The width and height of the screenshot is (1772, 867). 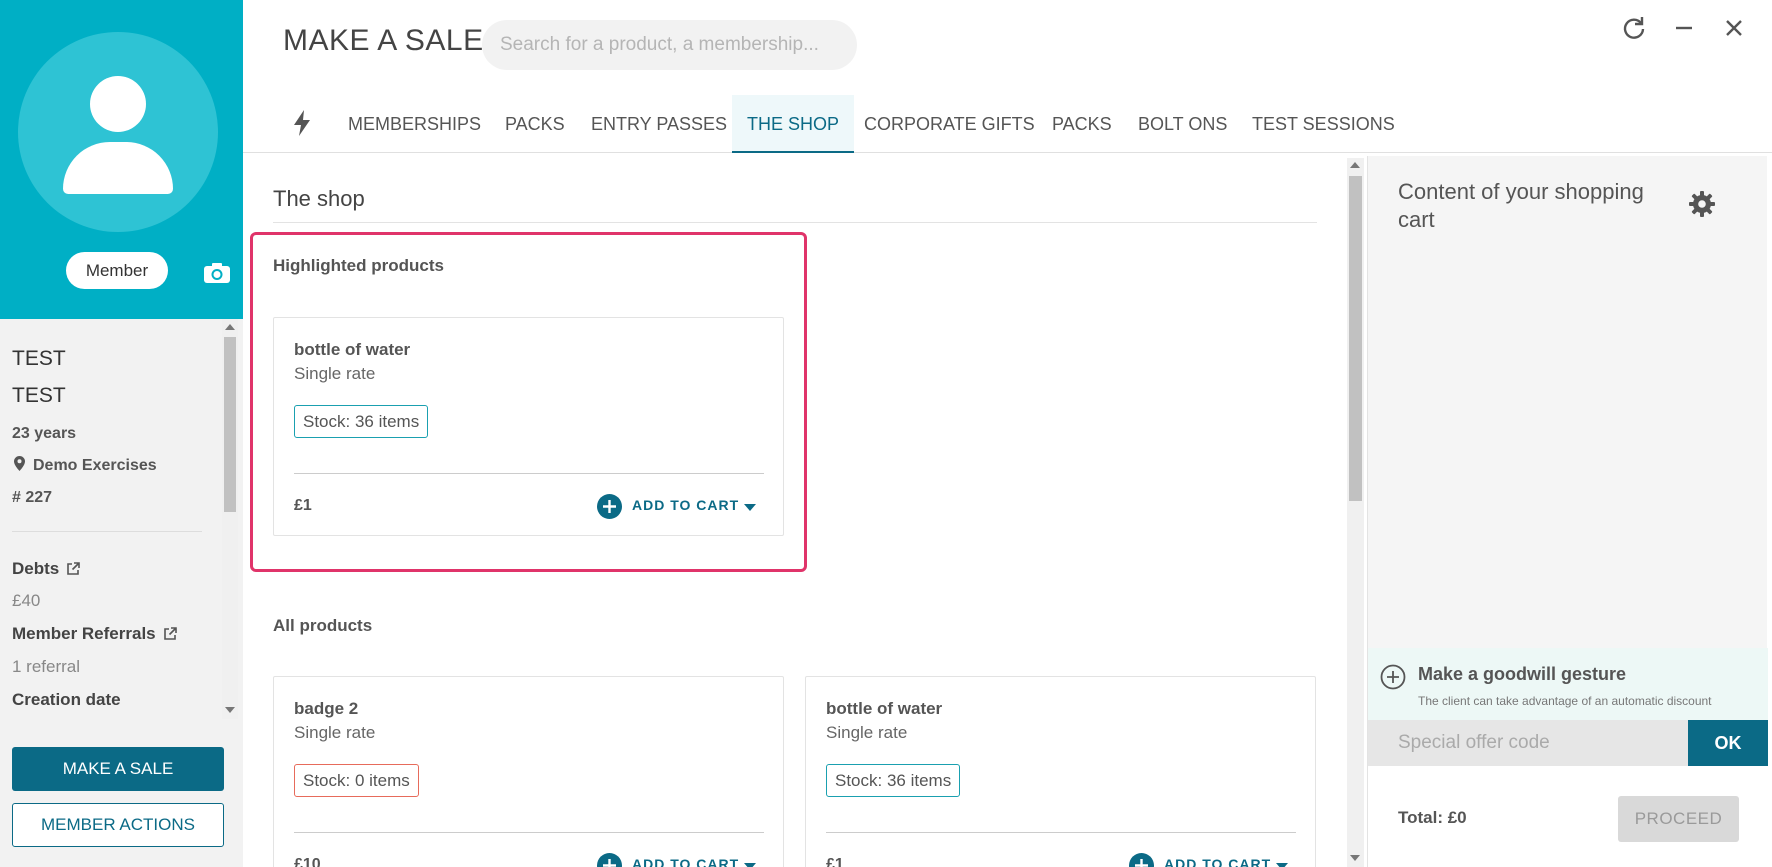 I want to click on debts-label: Debts, so click(x=35, y=569).